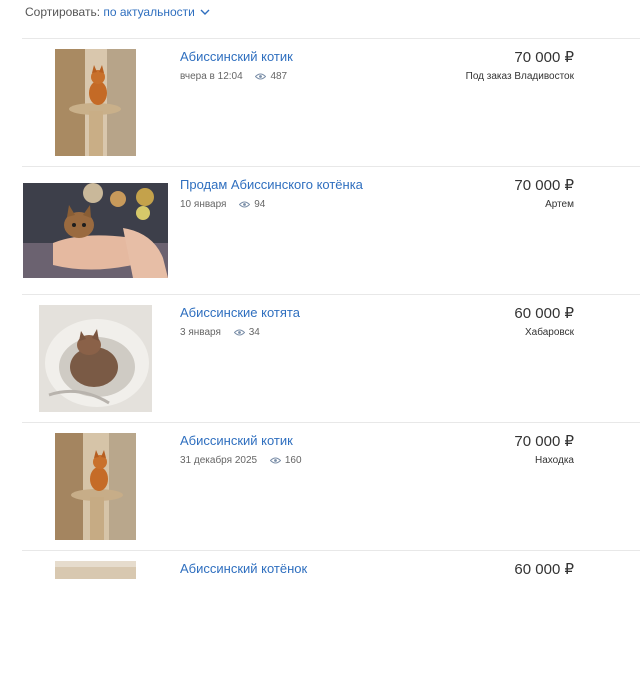 This screenshot has height=679, width=640. I want to click on listing-meta: 10 января 94, so click(222, 204).